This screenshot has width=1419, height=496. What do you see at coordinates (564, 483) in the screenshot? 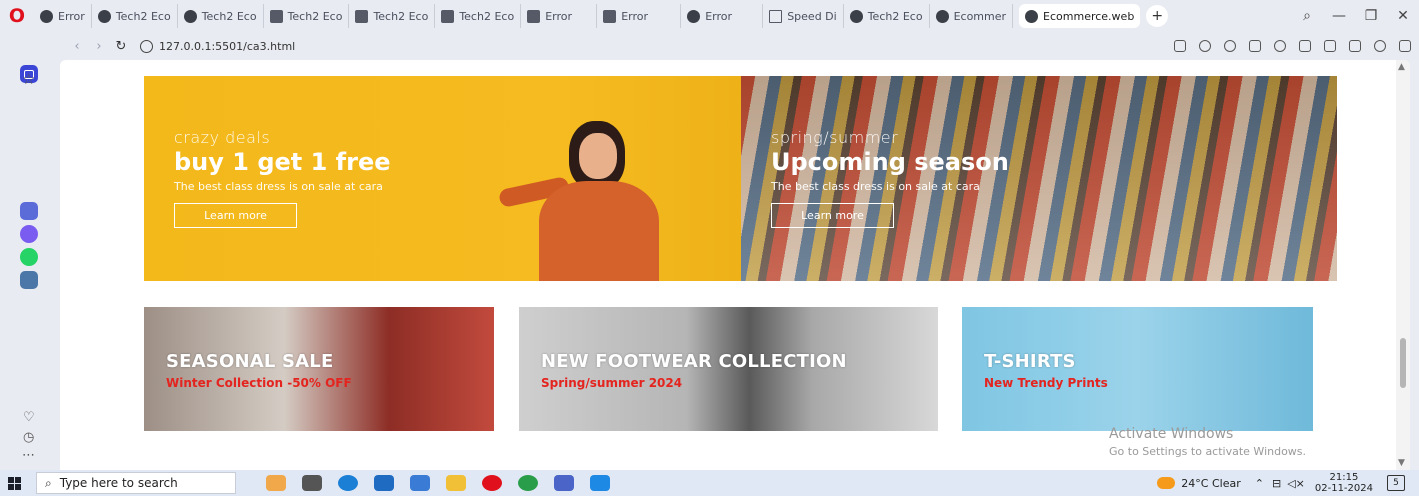
I see `photos-icon` at bounding box center [564, 483].